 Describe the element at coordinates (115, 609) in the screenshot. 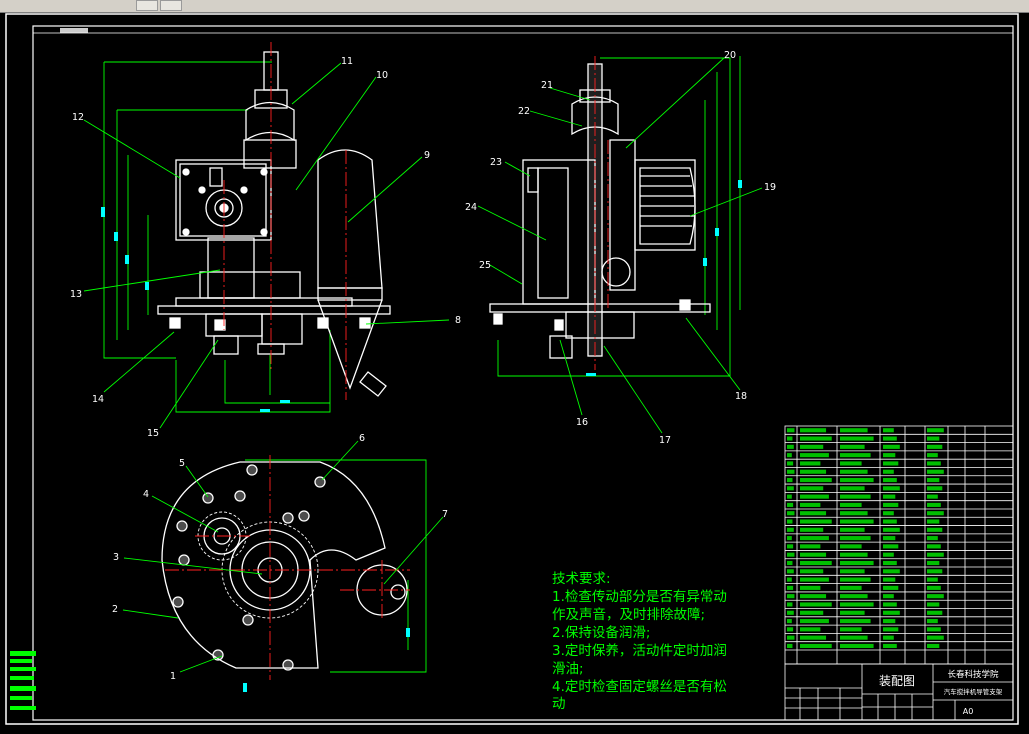

I see `callout-2: 2` at that location.